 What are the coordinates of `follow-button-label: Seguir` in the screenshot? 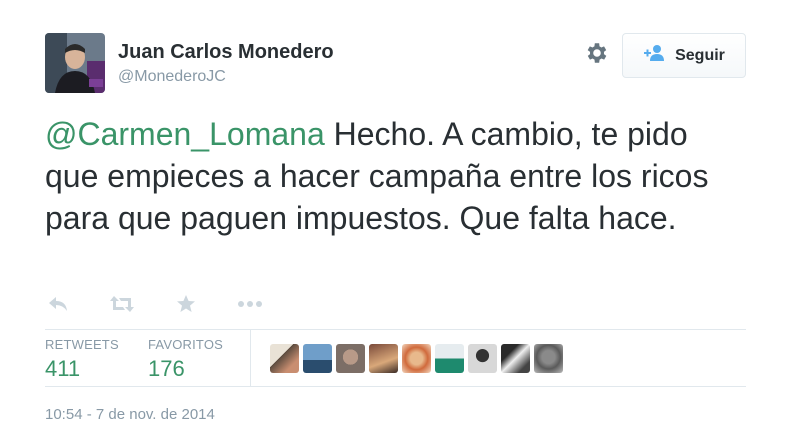 It's located at (700, 55).